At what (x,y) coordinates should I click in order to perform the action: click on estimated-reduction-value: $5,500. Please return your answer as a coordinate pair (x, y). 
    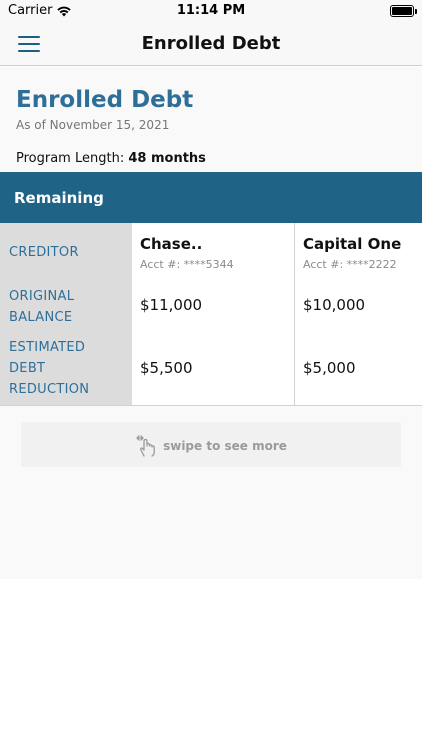
    Looking at the image, I should click on (166, 368).